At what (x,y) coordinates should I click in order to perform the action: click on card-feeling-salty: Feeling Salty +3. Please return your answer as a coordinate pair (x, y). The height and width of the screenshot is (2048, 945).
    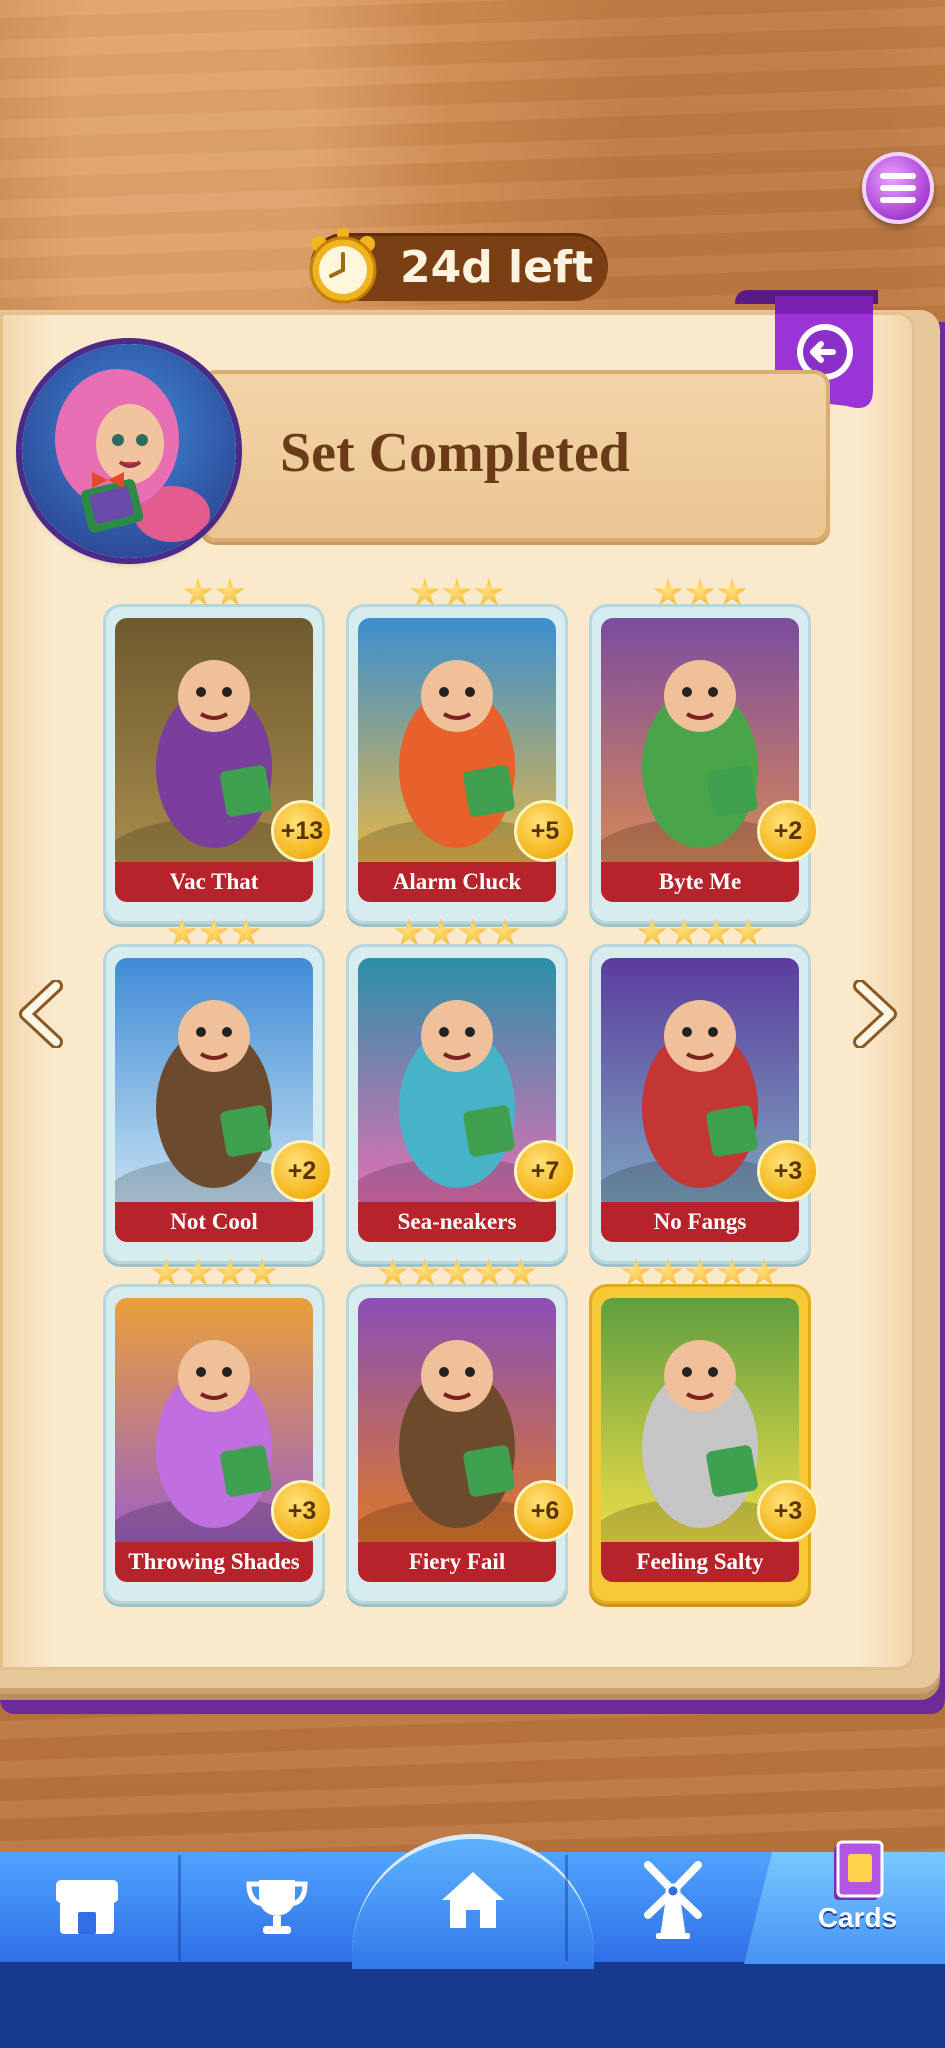
    Looking at the image, I should click on (704, 1431).